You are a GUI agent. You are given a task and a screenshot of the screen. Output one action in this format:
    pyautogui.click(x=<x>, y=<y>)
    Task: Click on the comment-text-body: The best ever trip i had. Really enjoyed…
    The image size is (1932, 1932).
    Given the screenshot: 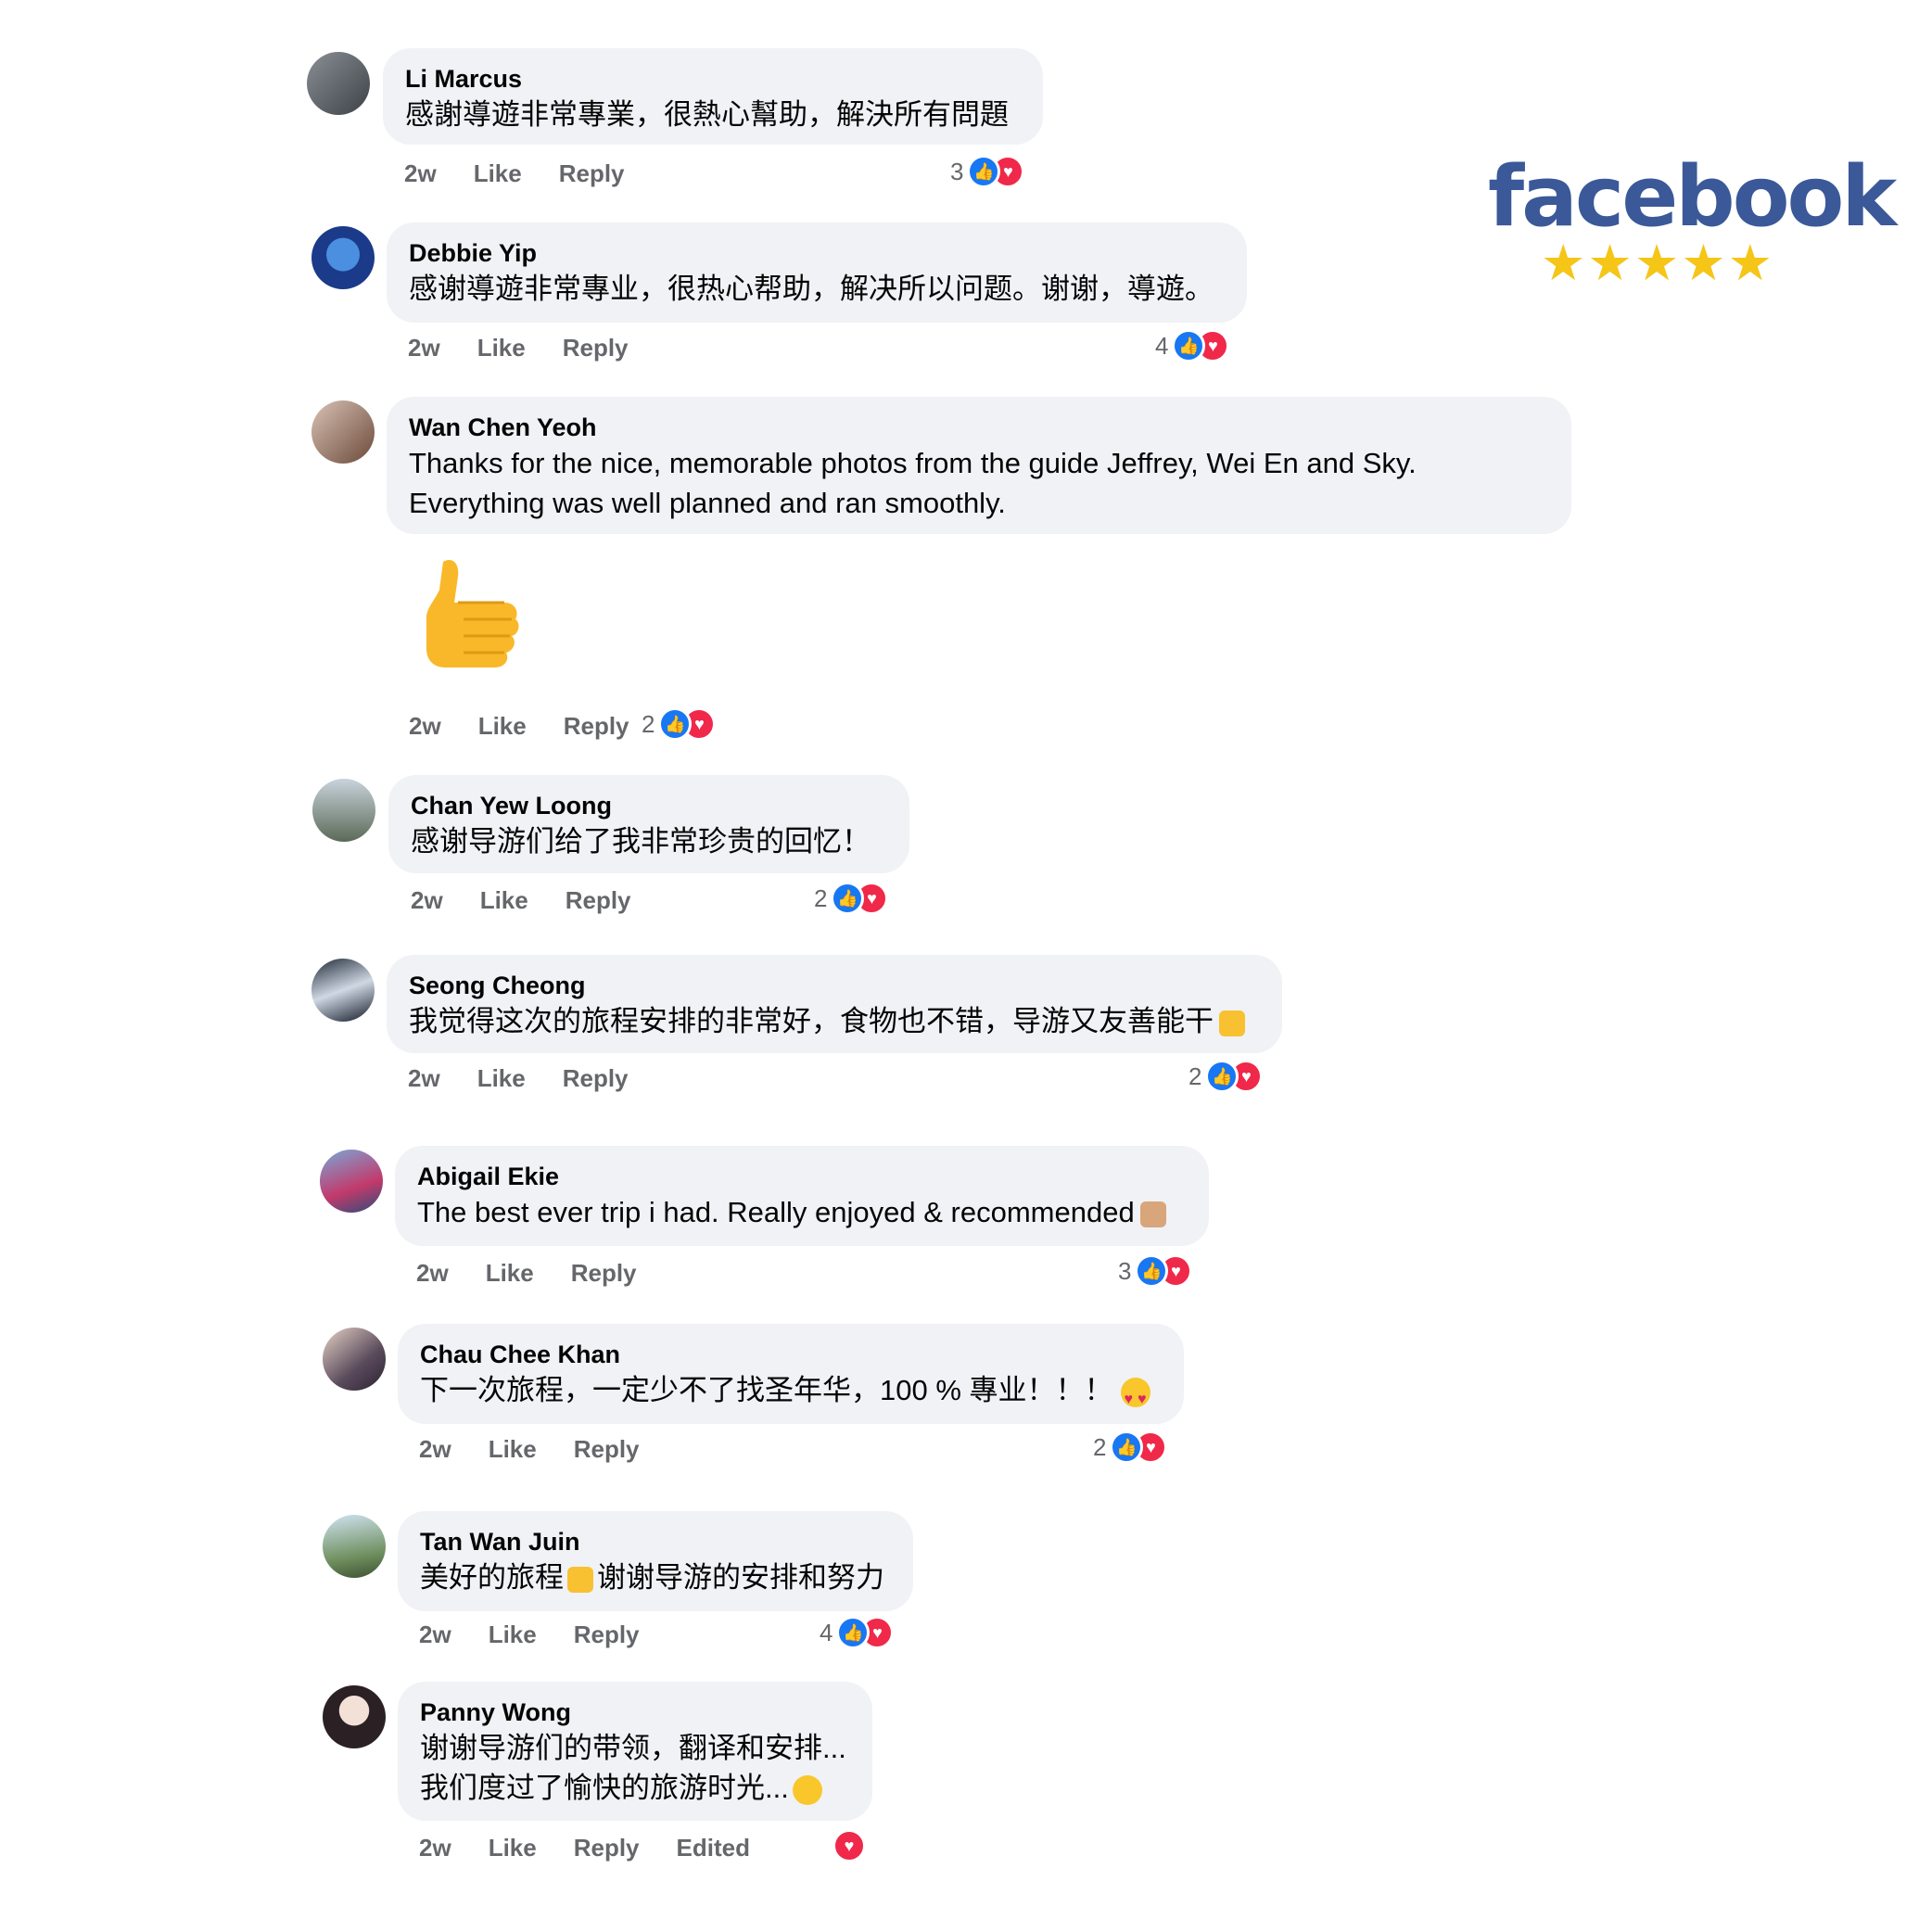 What is the action you would take?
    pyautogui.click(x=776, y=1212)
    